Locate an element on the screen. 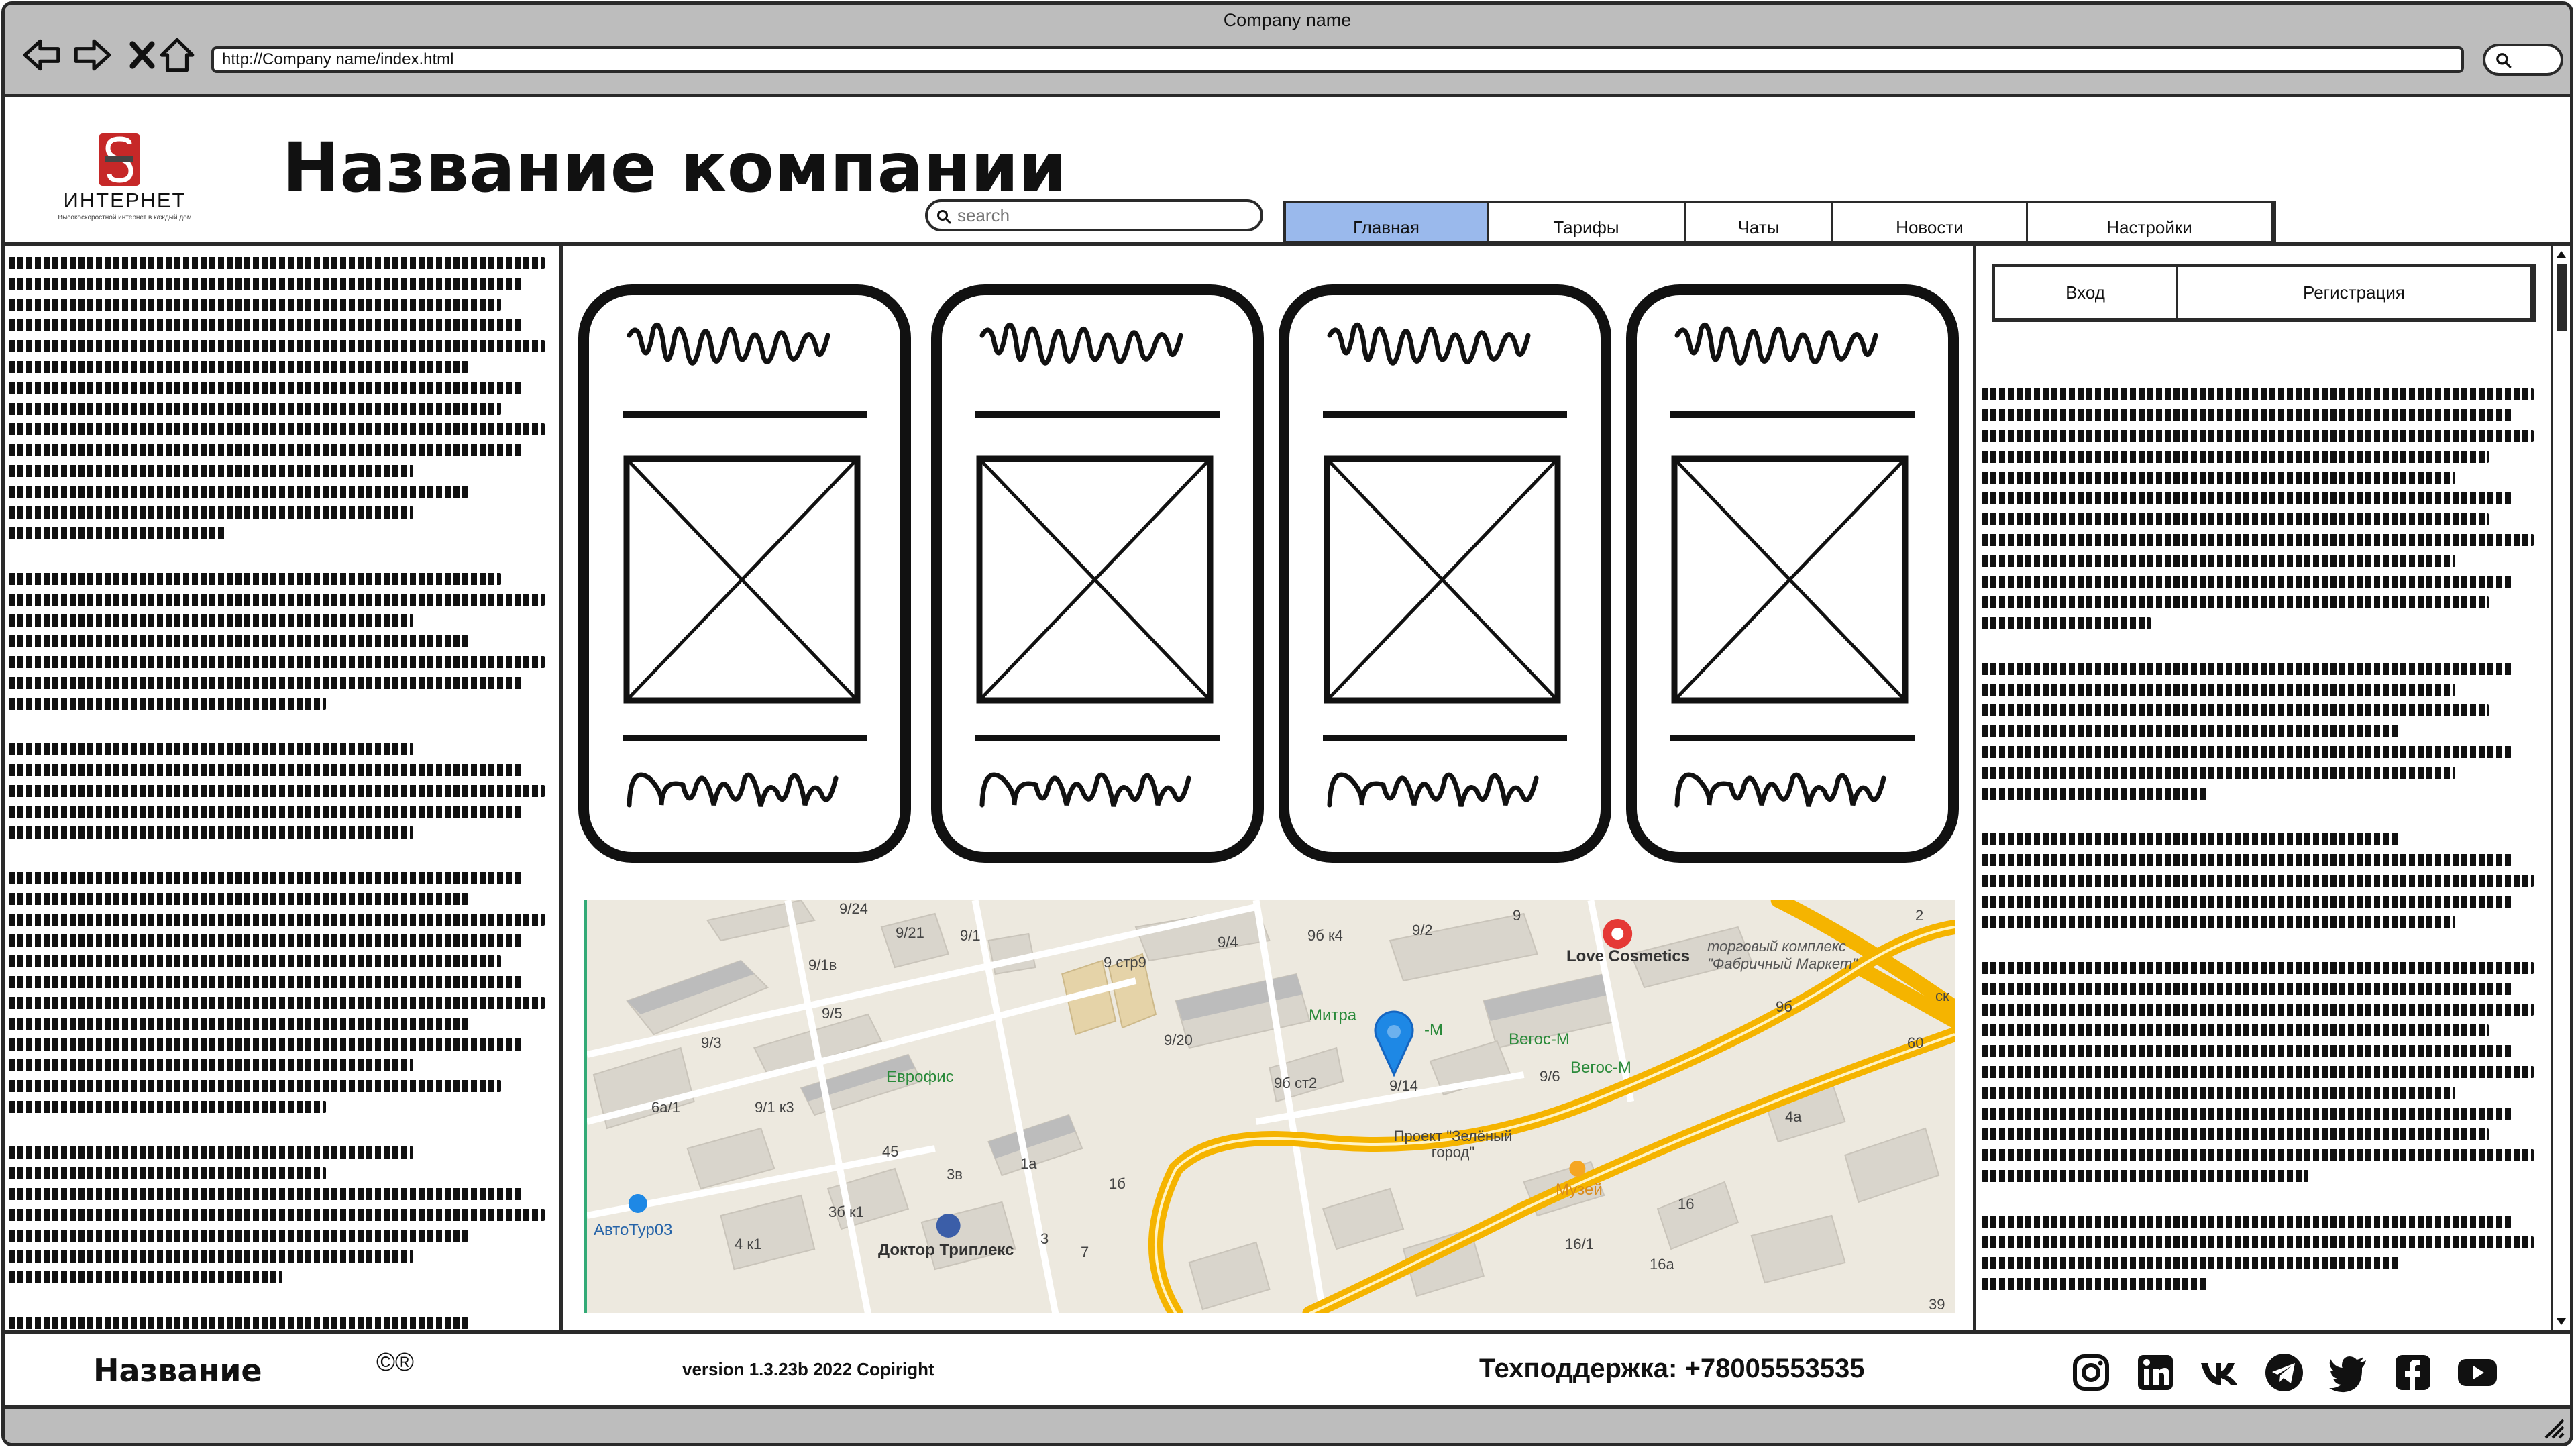 This screenshot has height=1449, width=2576. map-label: 9/3 is located at coordinates (711, 1042).